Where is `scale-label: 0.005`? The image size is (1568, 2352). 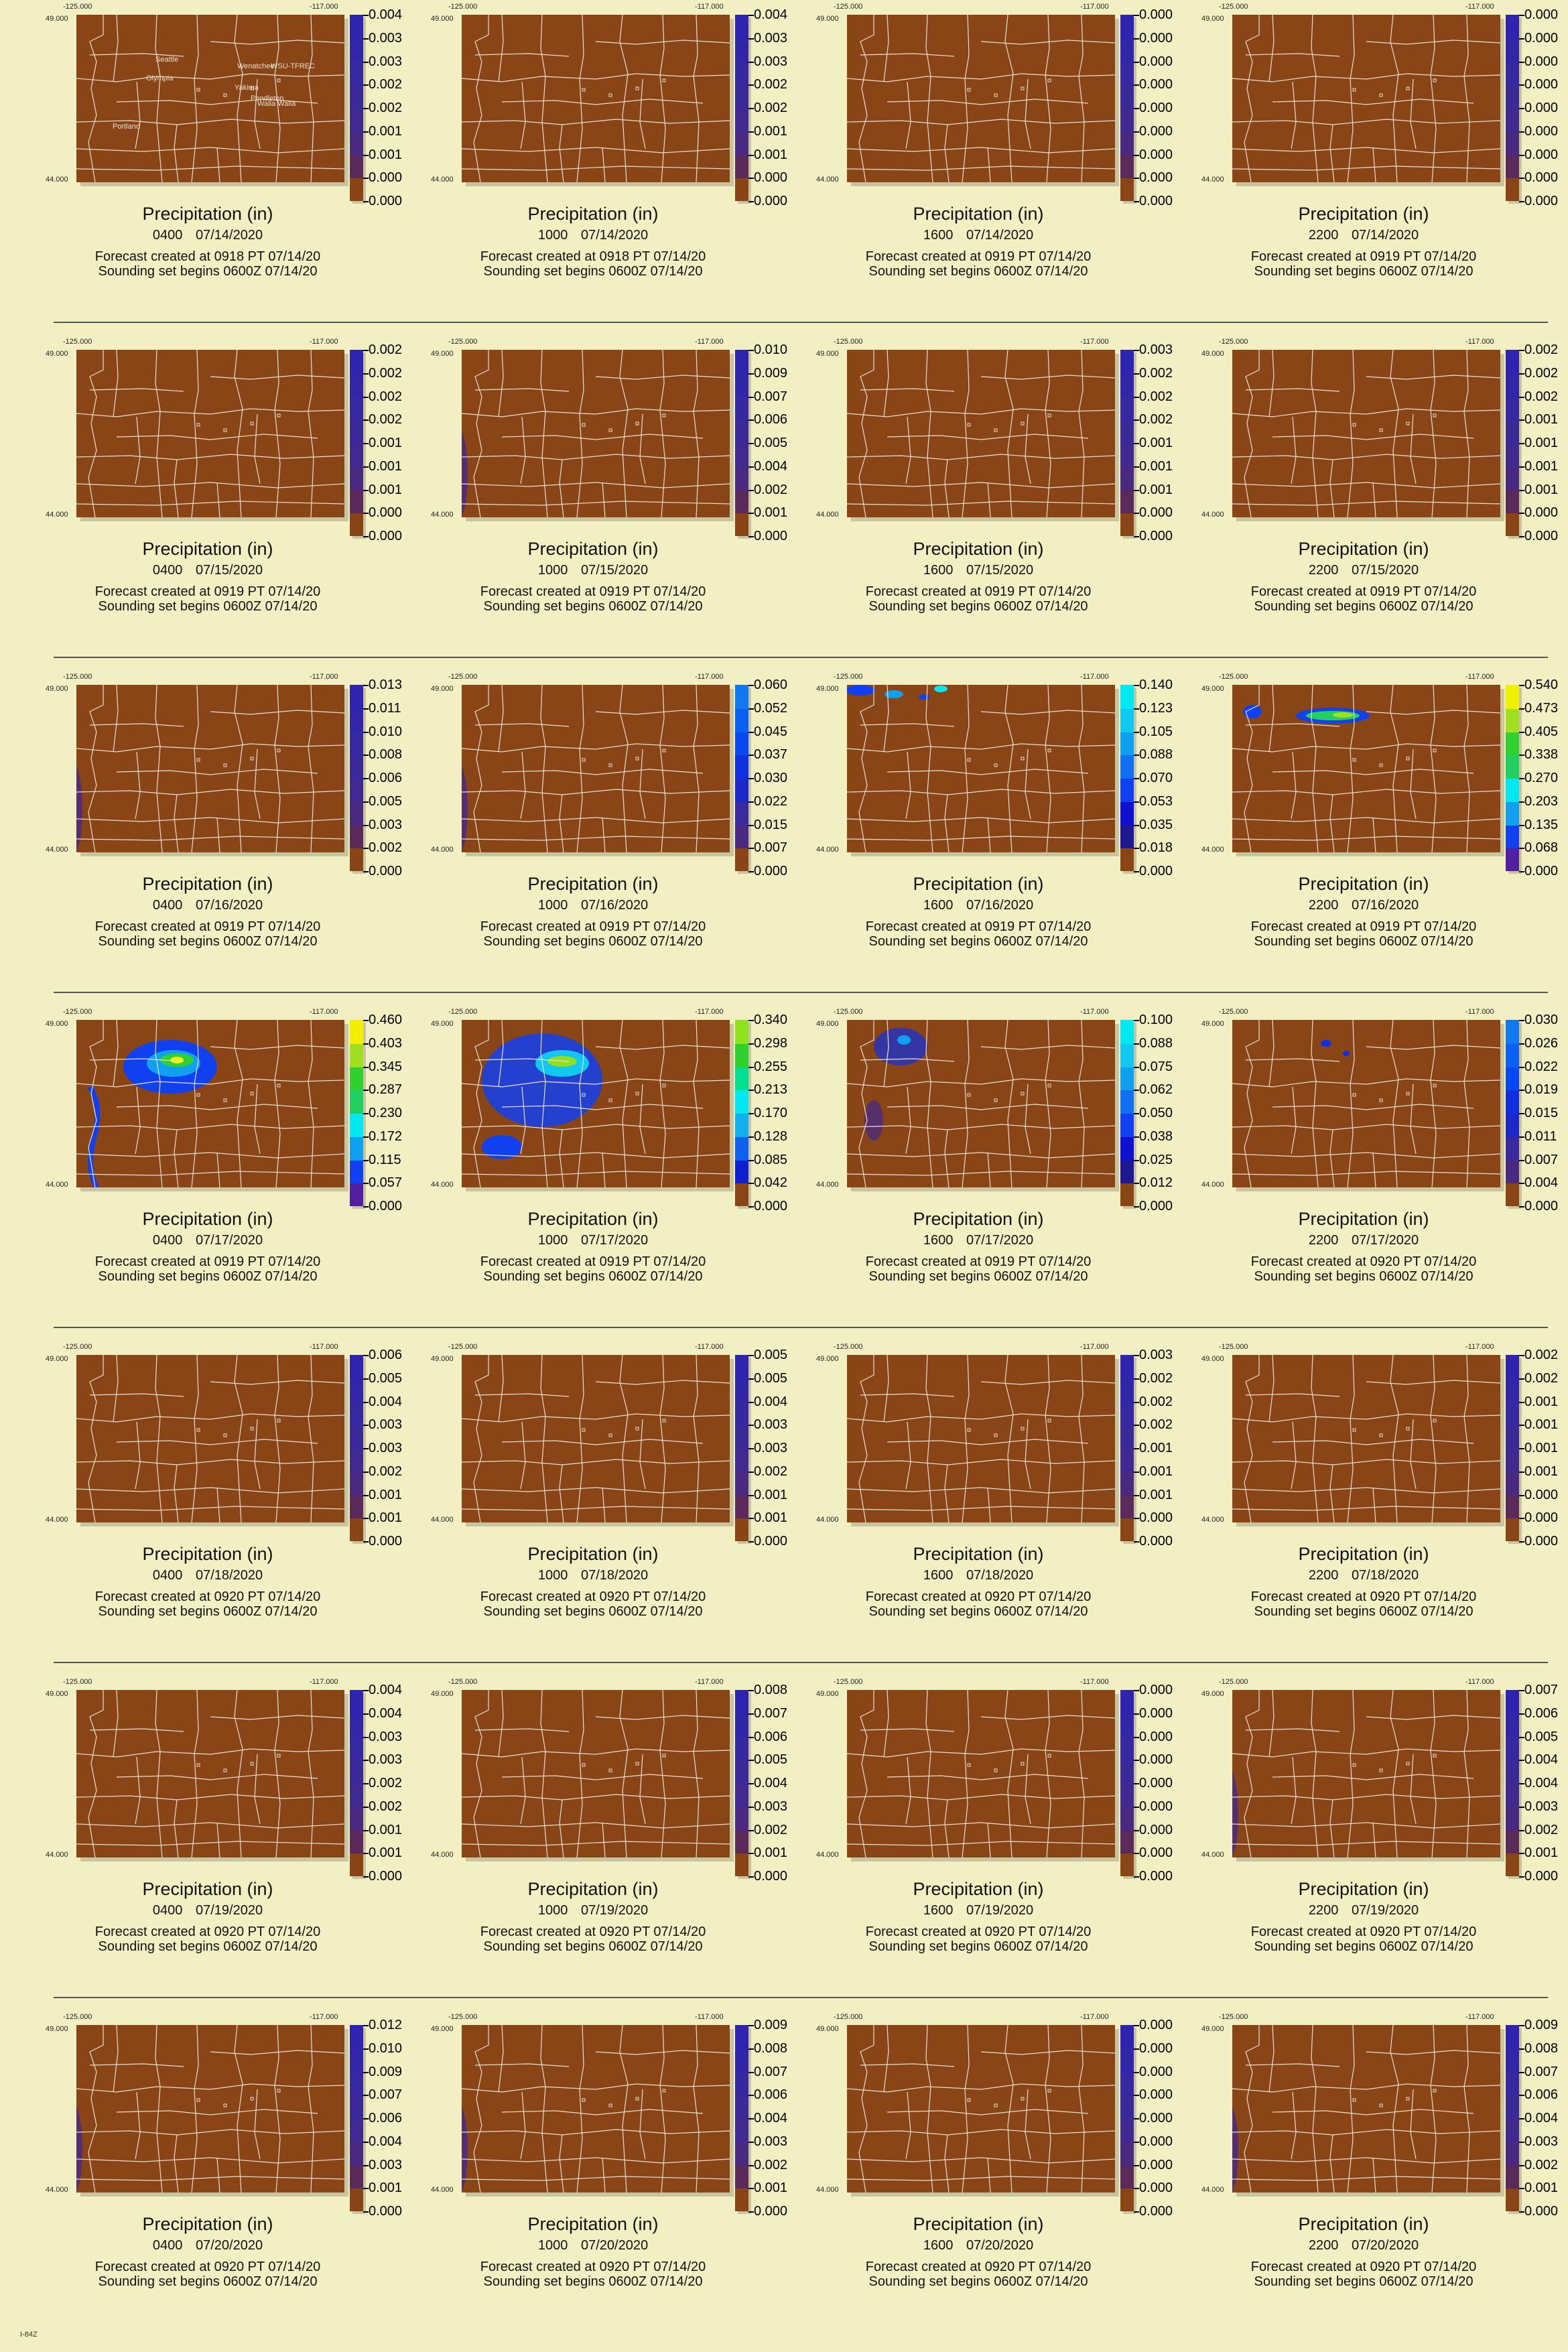 scale-label: 0.005 is located at coordinates (386, 801).